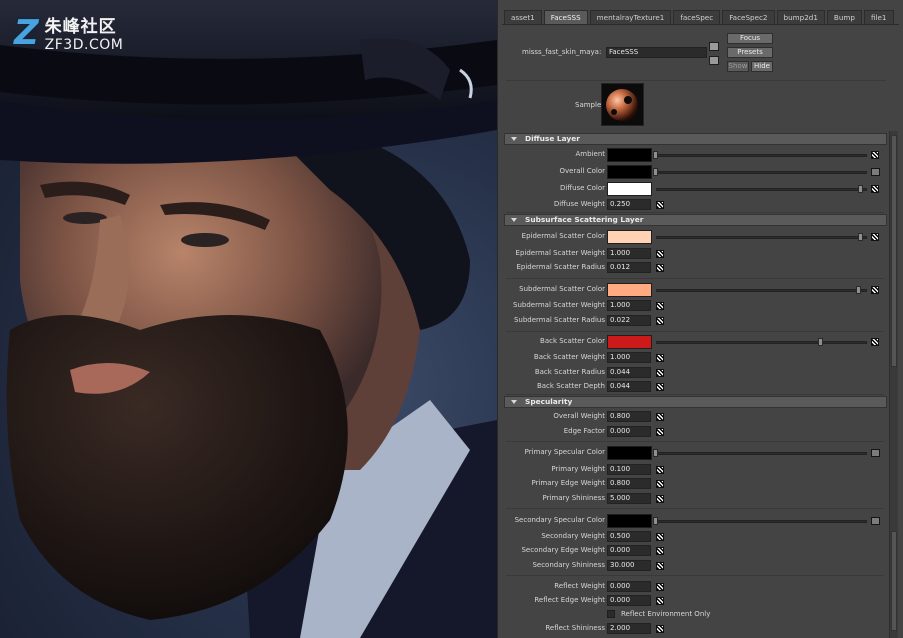 The image size is (903, 638). I want to click on reflect-shininess-field: 2.000, so click(629, 628).